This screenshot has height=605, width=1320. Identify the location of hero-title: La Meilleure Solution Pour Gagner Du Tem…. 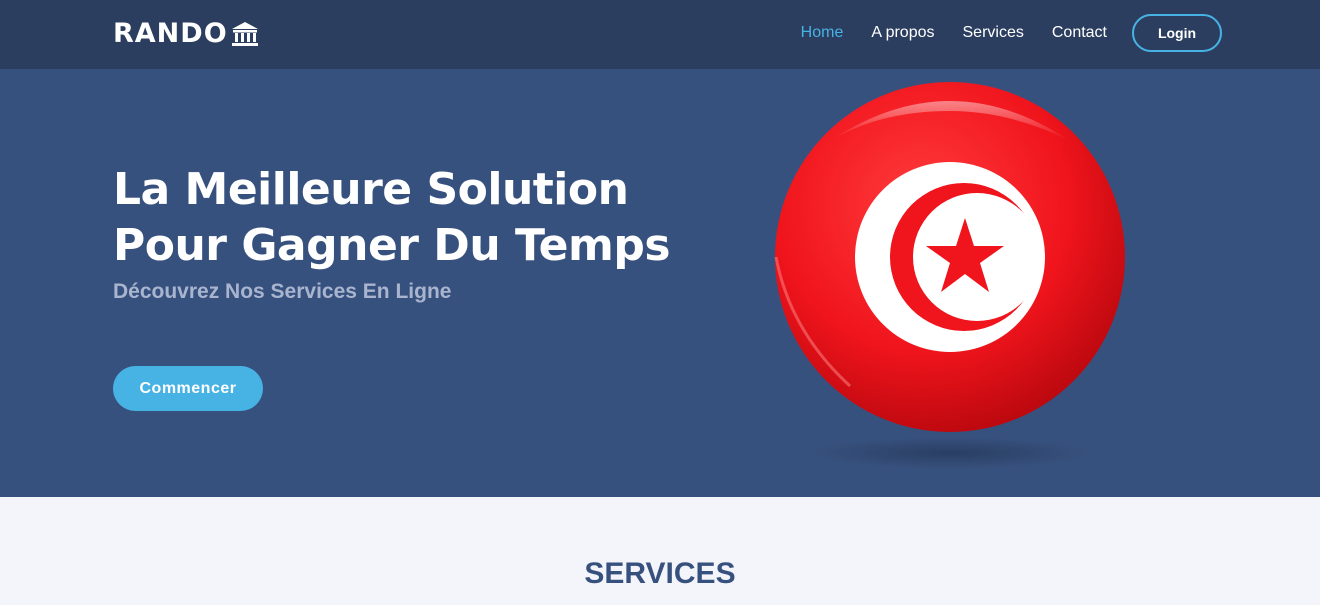
(393, 218).